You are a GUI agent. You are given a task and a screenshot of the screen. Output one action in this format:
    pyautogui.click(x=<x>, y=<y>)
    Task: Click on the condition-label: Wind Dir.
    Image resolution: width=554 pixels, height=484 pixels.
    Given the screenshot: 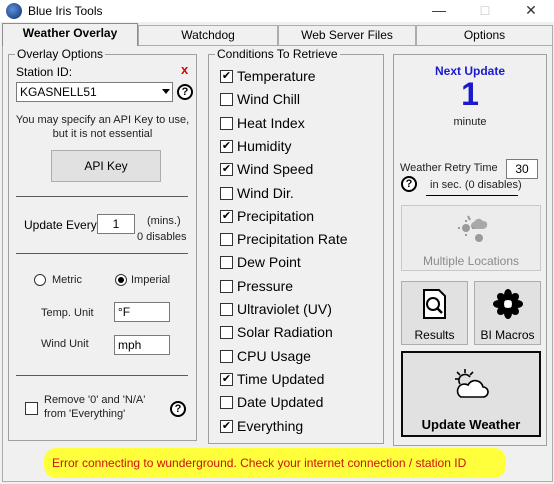 What is the action you would take?
    pyautogui.click(x=265, y=193)
    